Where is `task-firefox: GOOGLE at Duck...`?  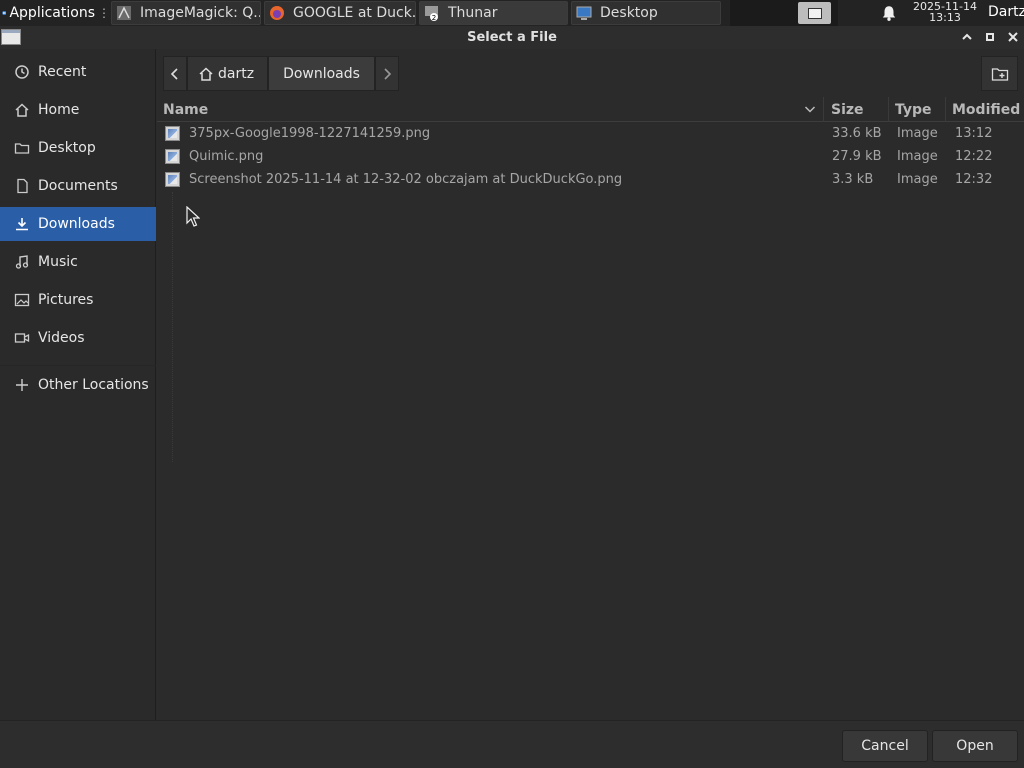
task-firefox: GOOGLE at Duck... is located at coordinates (340, 13).